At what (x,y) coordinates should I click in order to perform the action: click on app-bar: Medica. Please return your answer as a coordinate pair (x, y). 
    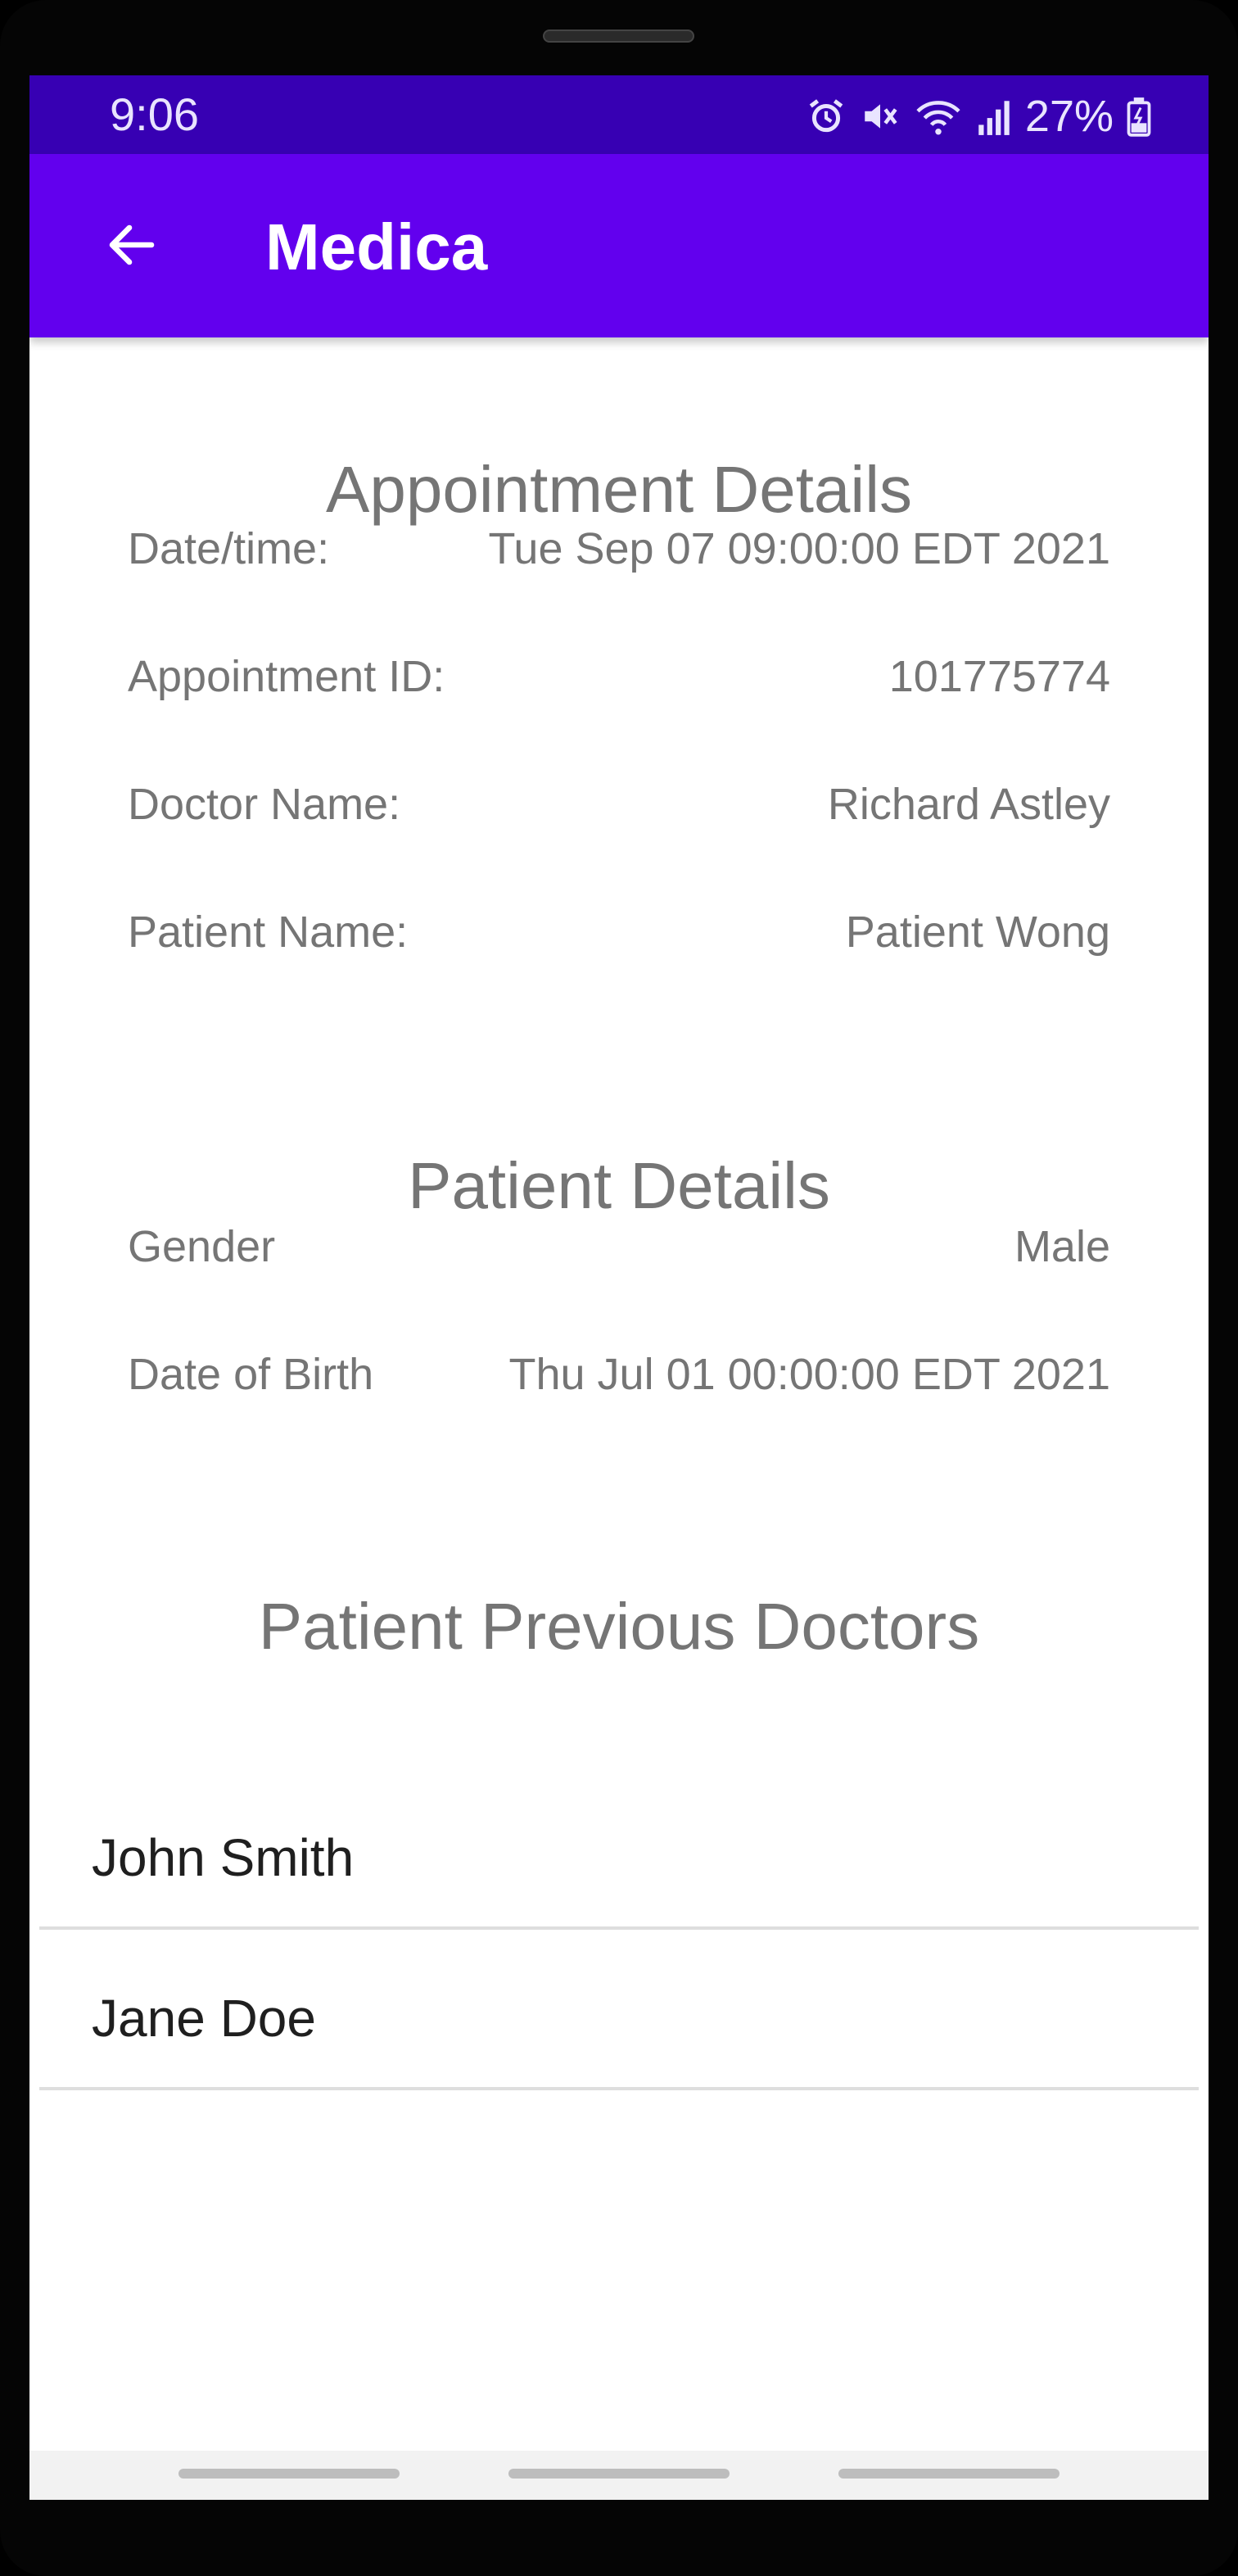
    Looking at the image, I should click on (619, 245).